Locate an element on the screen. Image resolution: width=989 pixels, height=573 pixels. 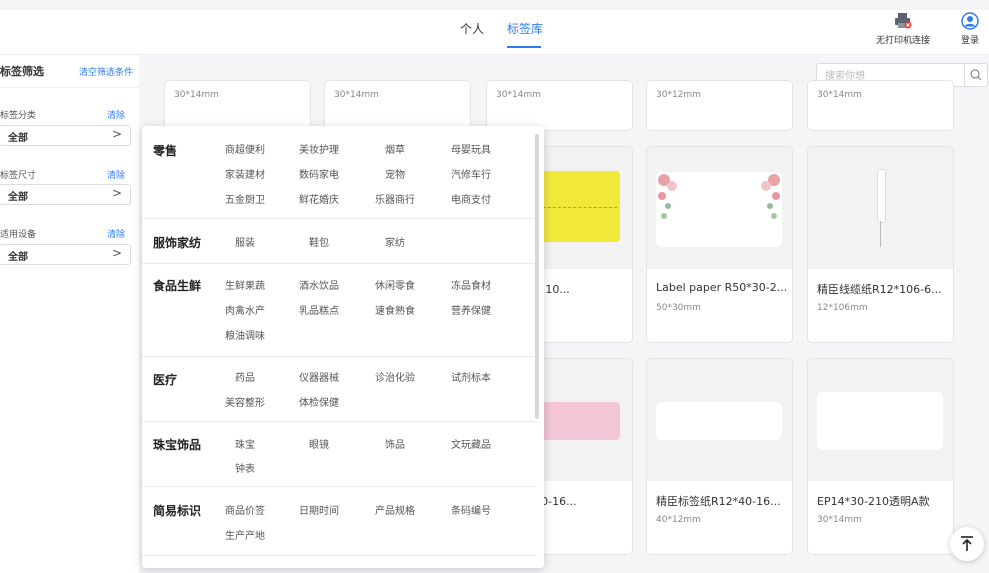
filter-category-value: 全部 is located at coordinates (18, 138).